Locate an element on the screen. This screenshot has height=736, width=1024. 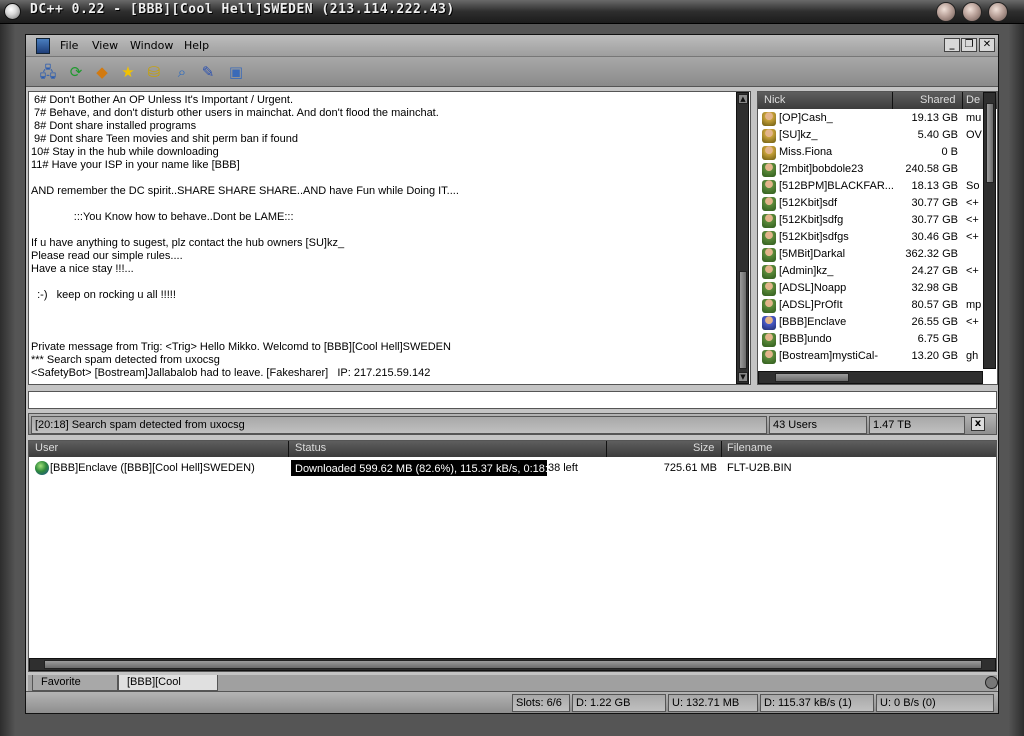
scroll-down-icon: ▼ is located at coordinates (743, 377).